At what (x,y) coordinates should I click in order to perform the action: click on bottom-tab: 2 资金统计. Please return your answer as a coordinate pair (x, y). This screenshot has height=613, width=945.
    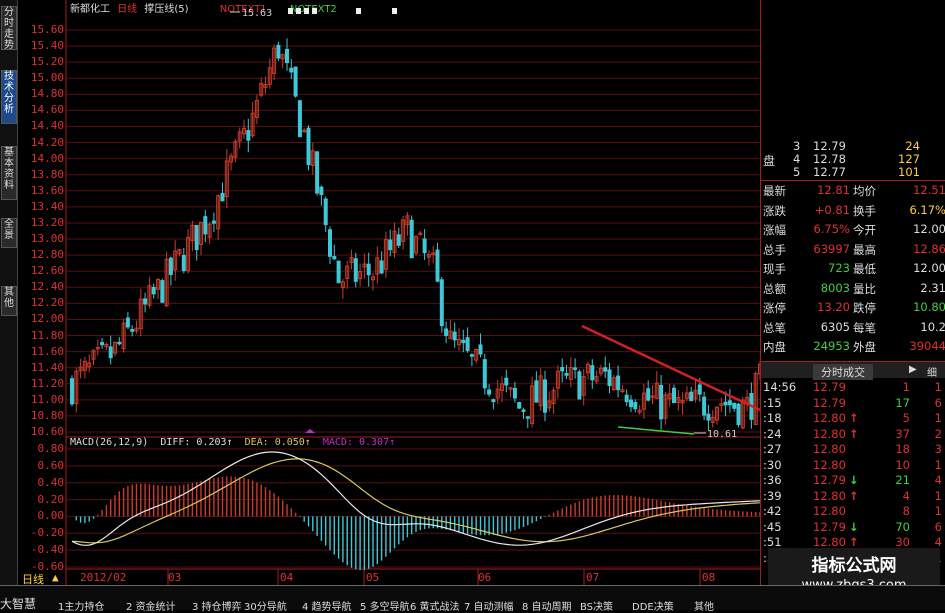
    Looking at the image, I should click on (151, 605).